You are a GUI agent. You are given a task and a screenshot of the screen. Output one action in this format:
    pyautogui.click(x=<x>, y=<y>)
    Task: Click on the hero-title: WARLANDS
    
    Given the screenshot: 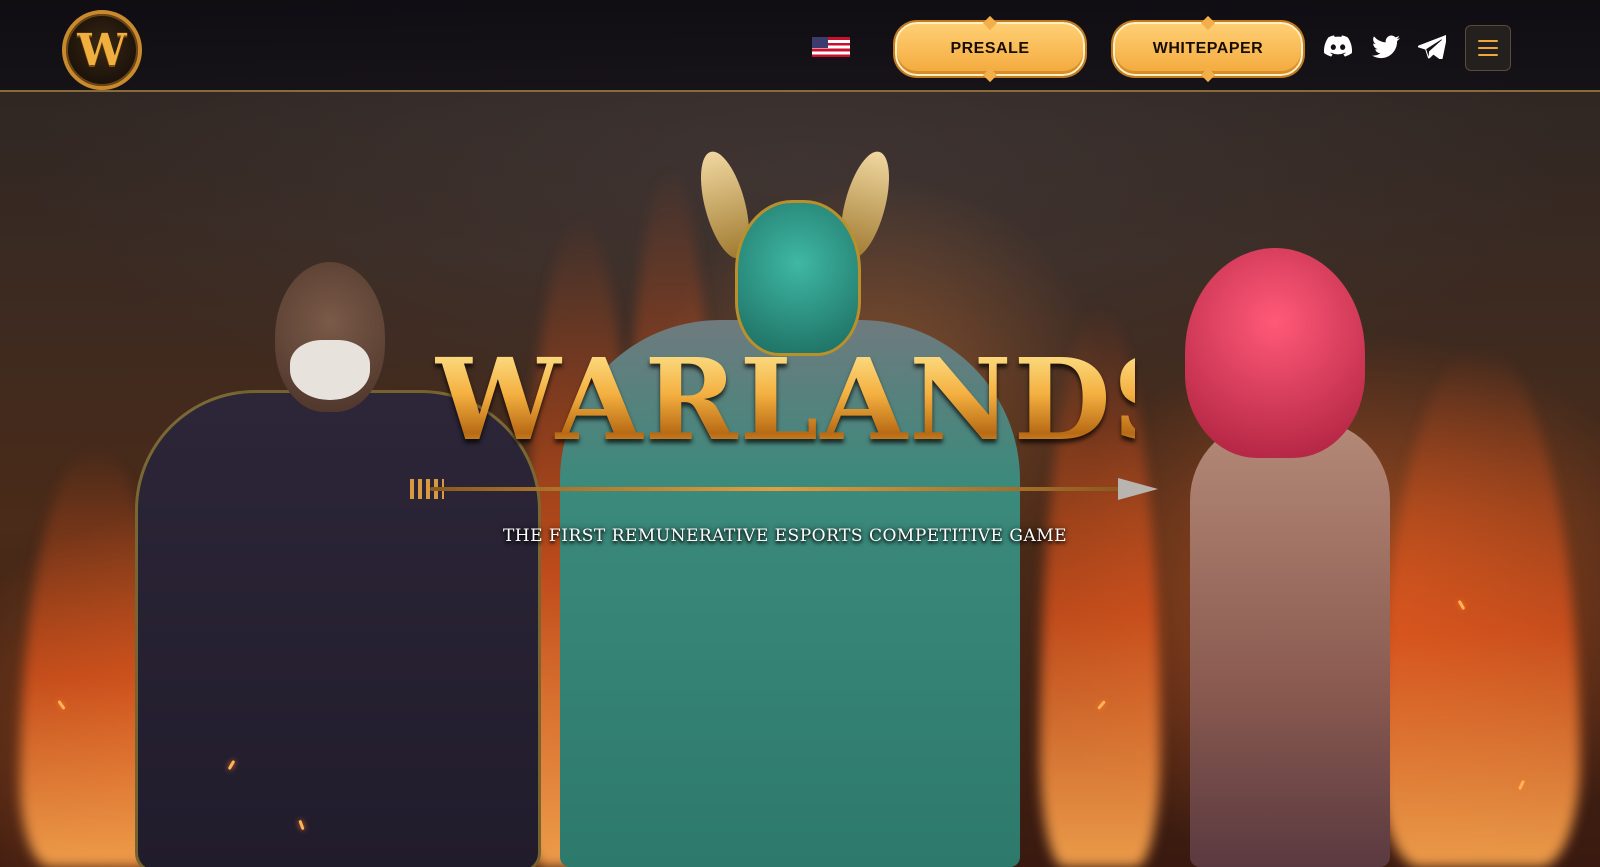 What is the action you would take?
    pyautogui.click(x=815, y=400)
    